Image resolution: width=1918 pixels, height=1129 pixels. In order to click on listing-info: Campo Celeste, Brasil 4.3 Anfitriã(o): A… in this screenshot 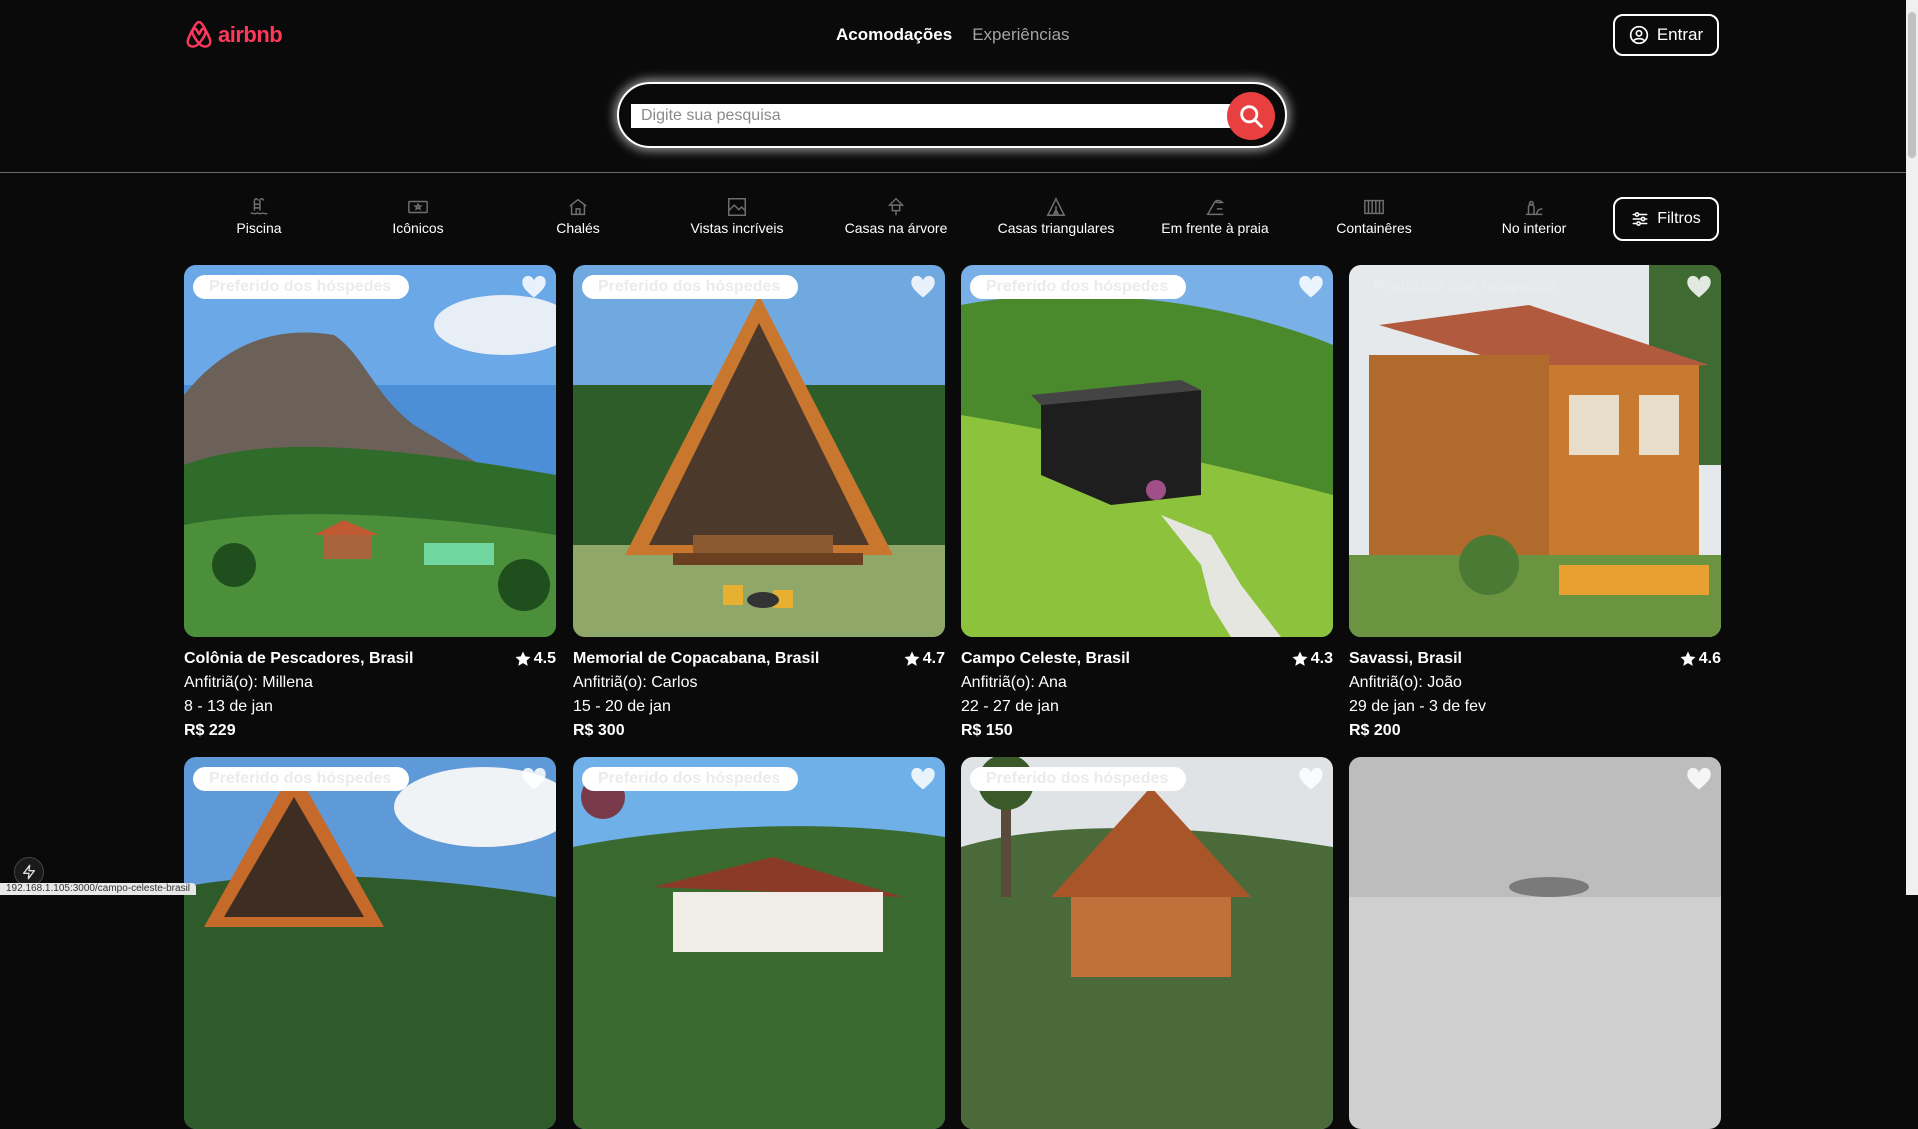, I will do `click(1147, 695)`.